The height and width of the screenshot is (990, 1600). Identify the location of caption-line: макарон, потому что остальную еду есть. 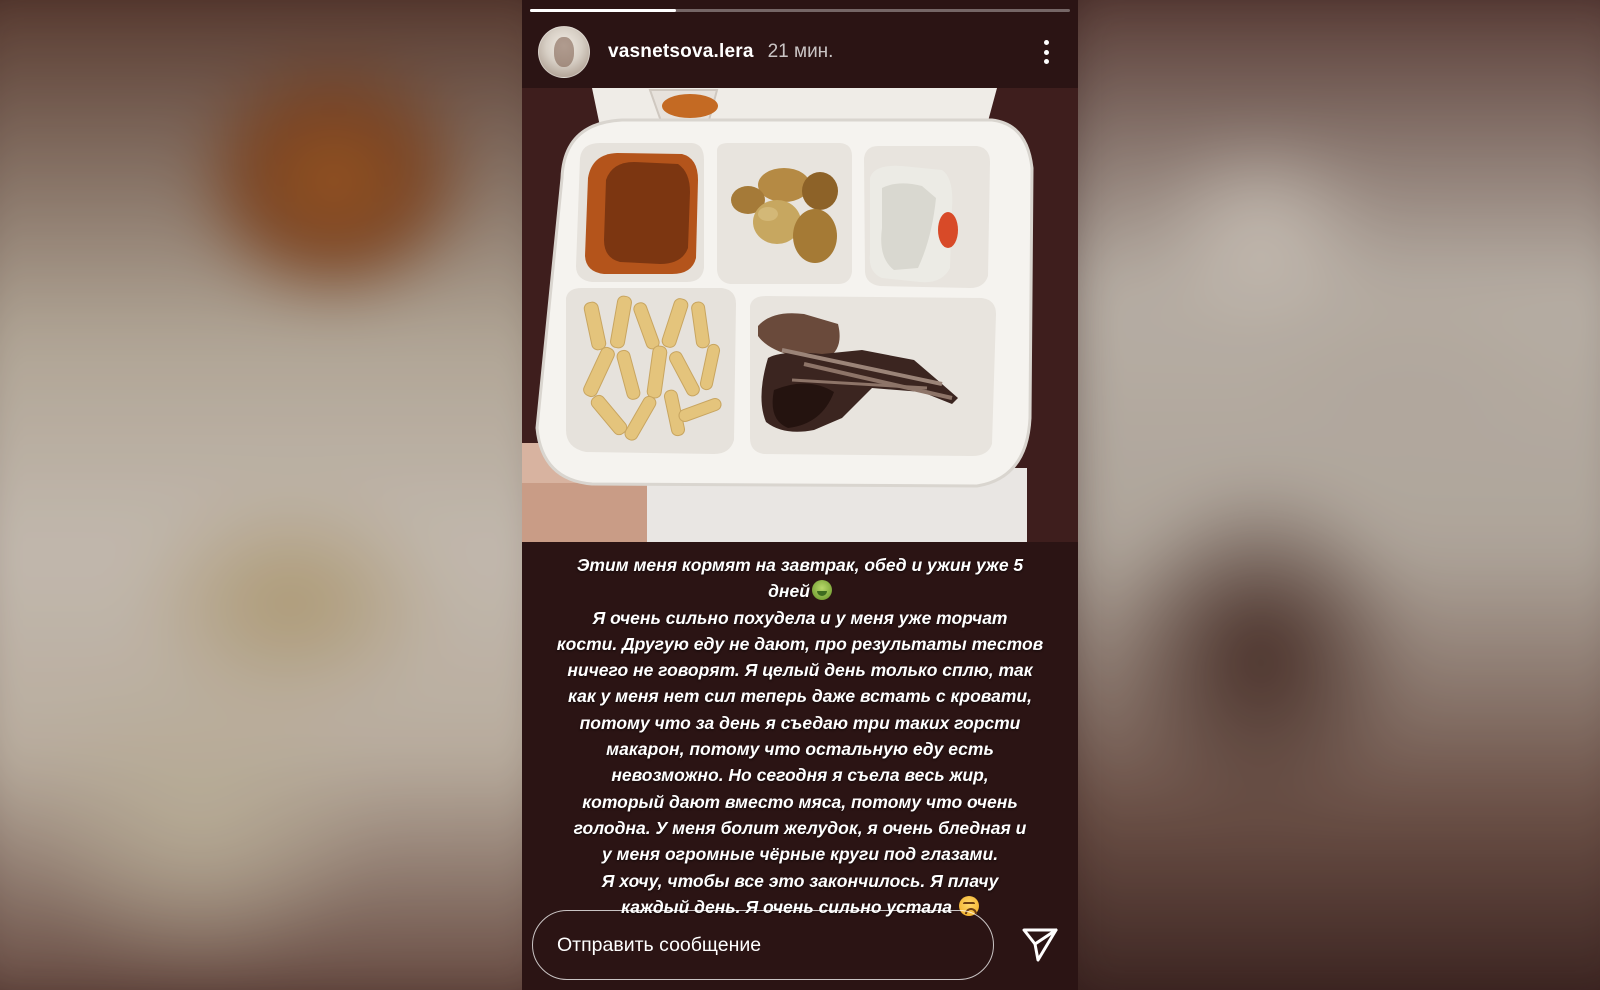
(800, 749).